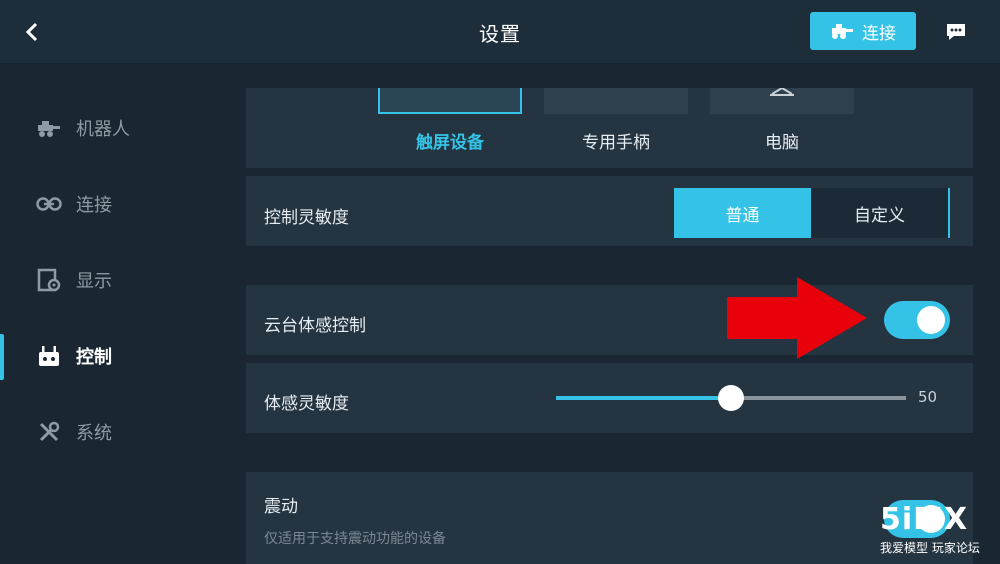  I want to click on sidebar-item-label: 机器人, so click(103, 129).